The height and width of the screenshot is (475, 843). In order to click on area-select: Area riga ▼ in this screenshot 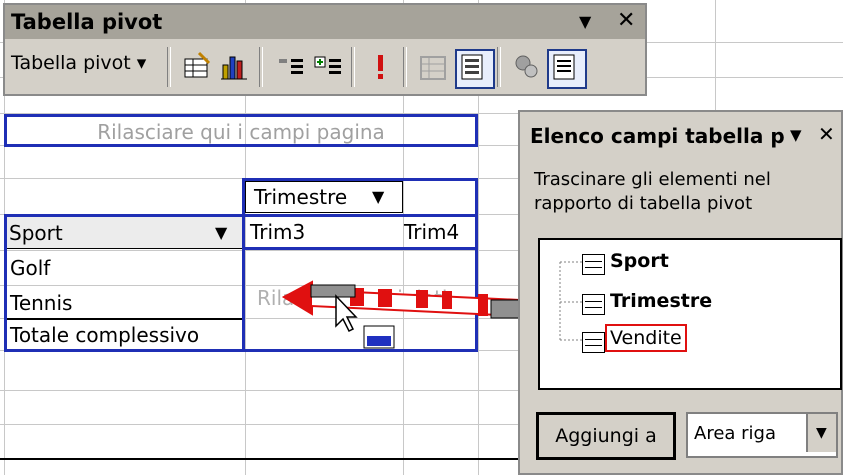, I will do `click(762, 435)`.